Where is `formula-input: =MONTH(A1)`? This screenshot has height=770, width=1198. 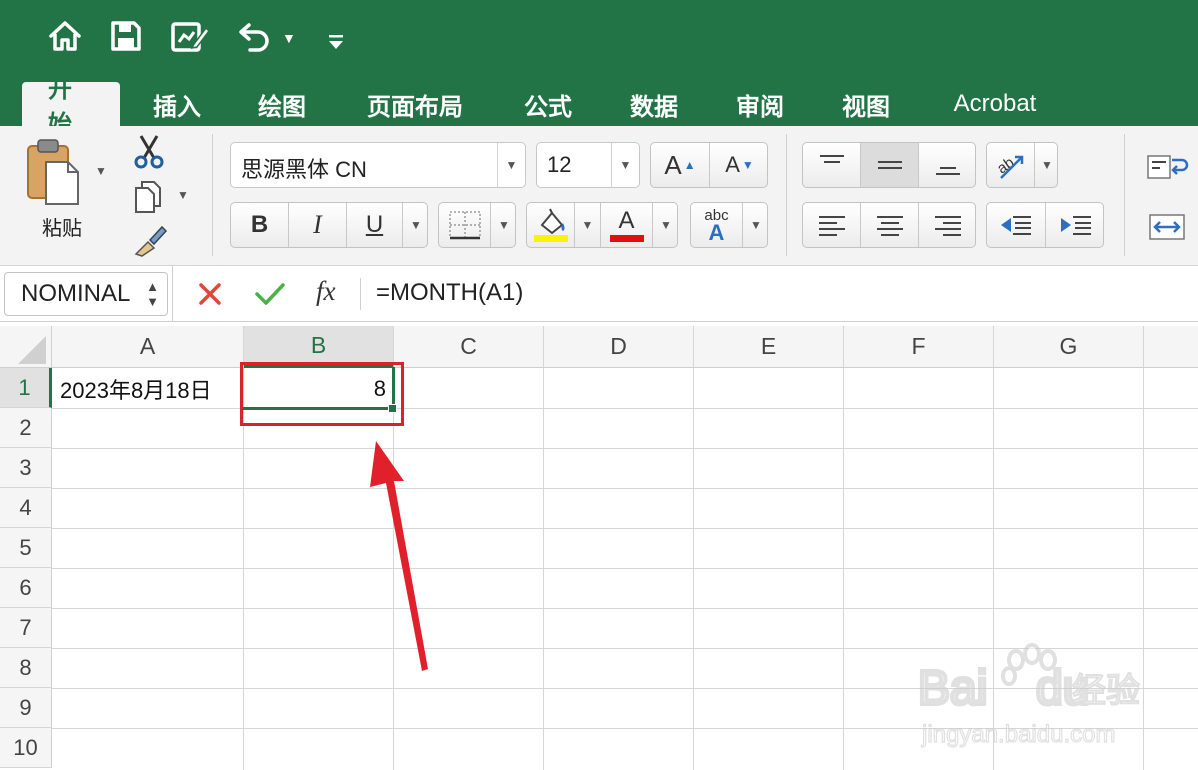
formula-input: =MONTH(A1) is located at coordinates (449, 293).